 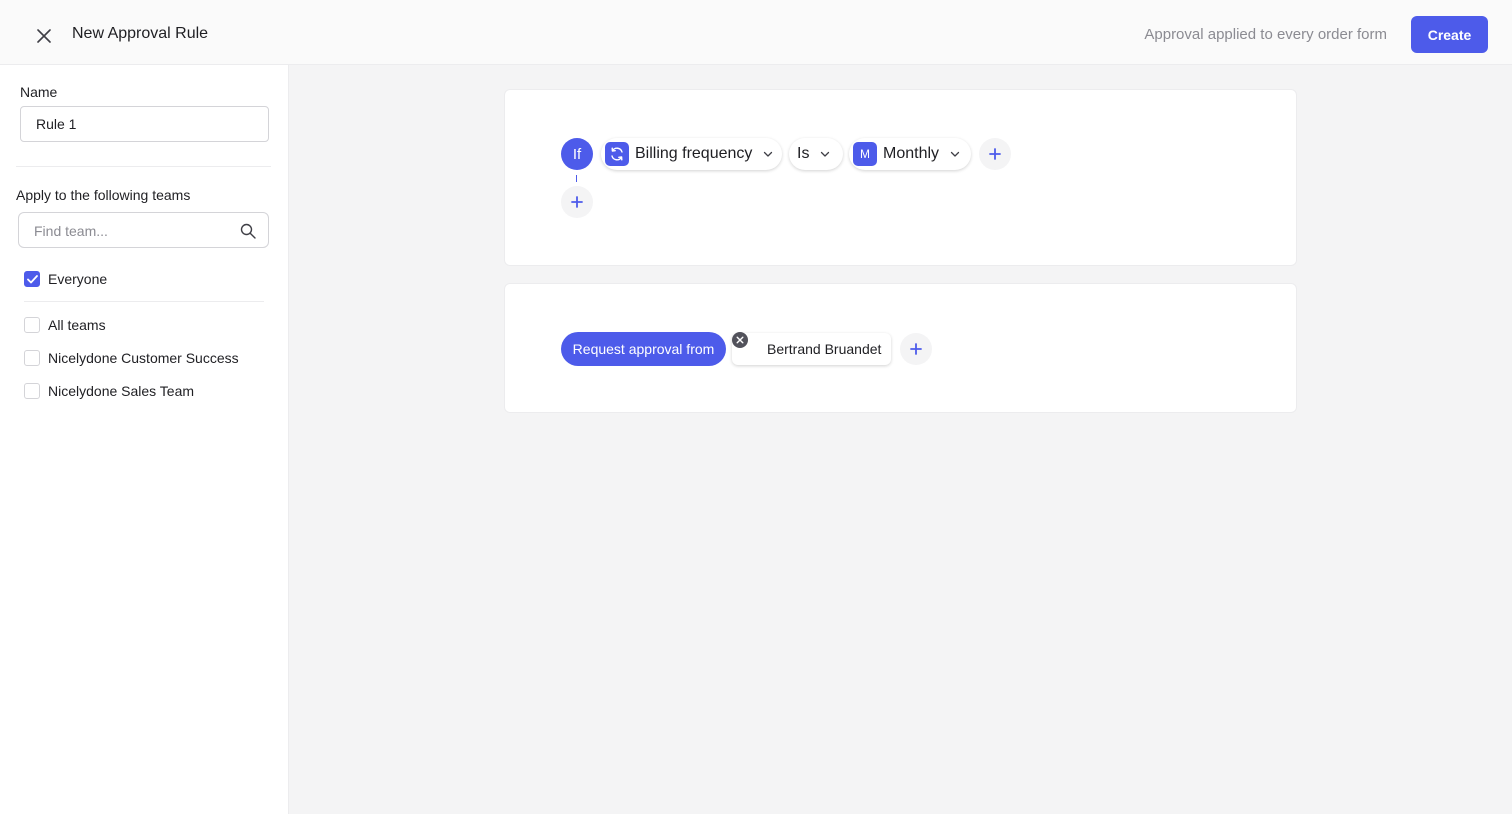 What do you see at coordinates (143, 358) in the screenshot?
I see `team-option-label: Nicelydone Customer Success` at bounding box center [143, 358].